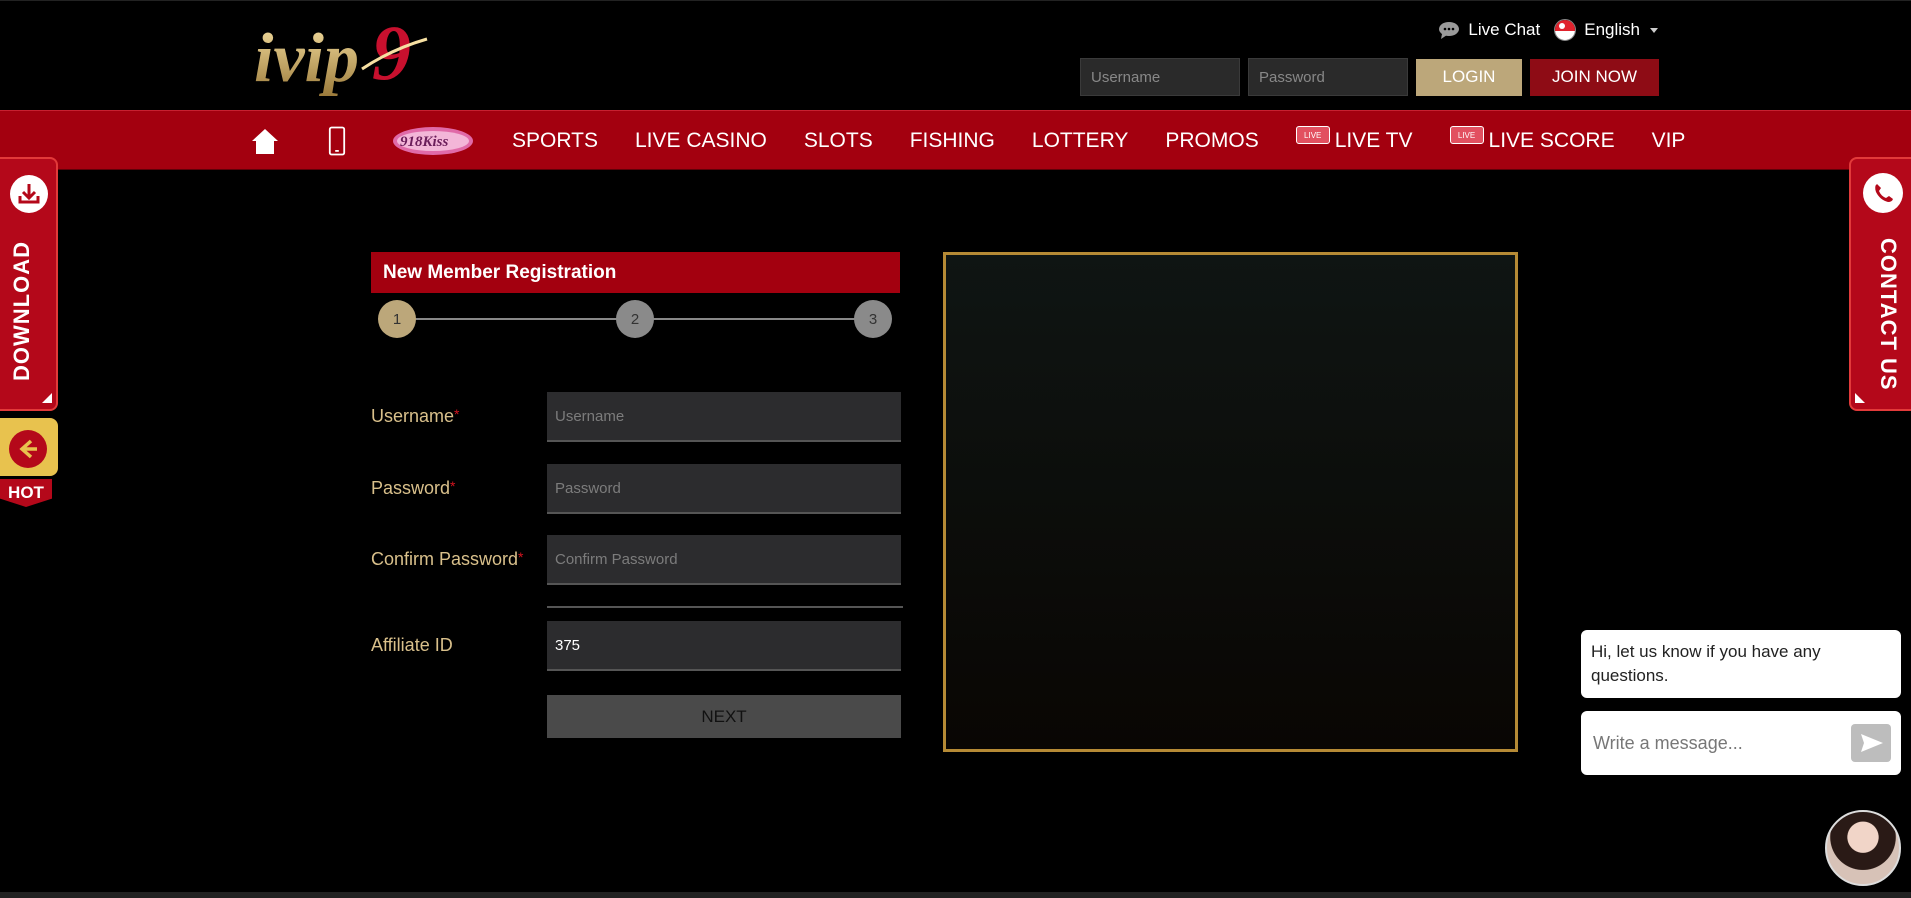 Image resolution: width=1911 pixels, height=898 pixels. Describe the element at coordinates (1883, 193) in the screenshot. I see `whatsapp-icon` at that location.